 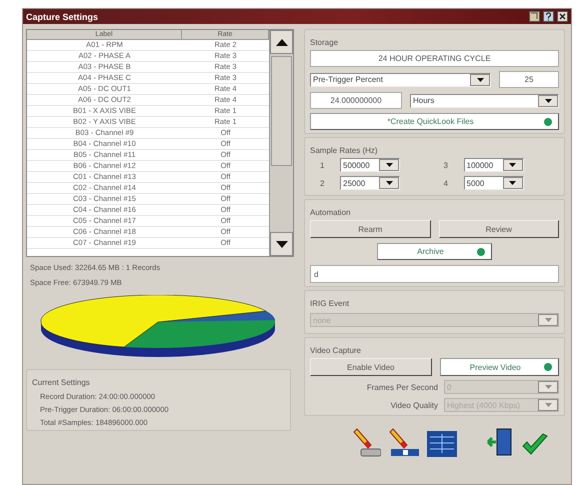 What do you see at coordinates (434, 251) in the screenshot?
I see `archive-button: Archive` at bounding box center [434, 251].